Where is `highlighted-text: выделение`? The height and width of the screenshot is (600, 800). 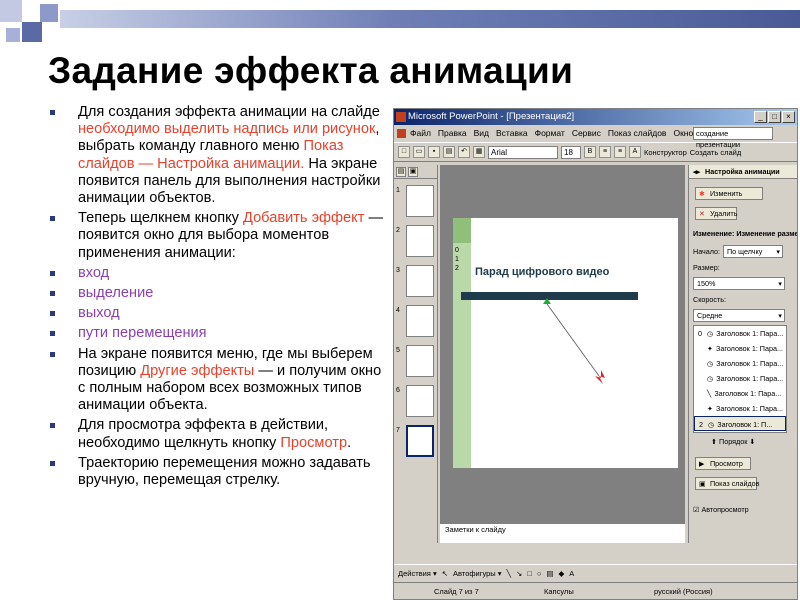 highlighted-text: выделение is located at coordinates (116, 293).